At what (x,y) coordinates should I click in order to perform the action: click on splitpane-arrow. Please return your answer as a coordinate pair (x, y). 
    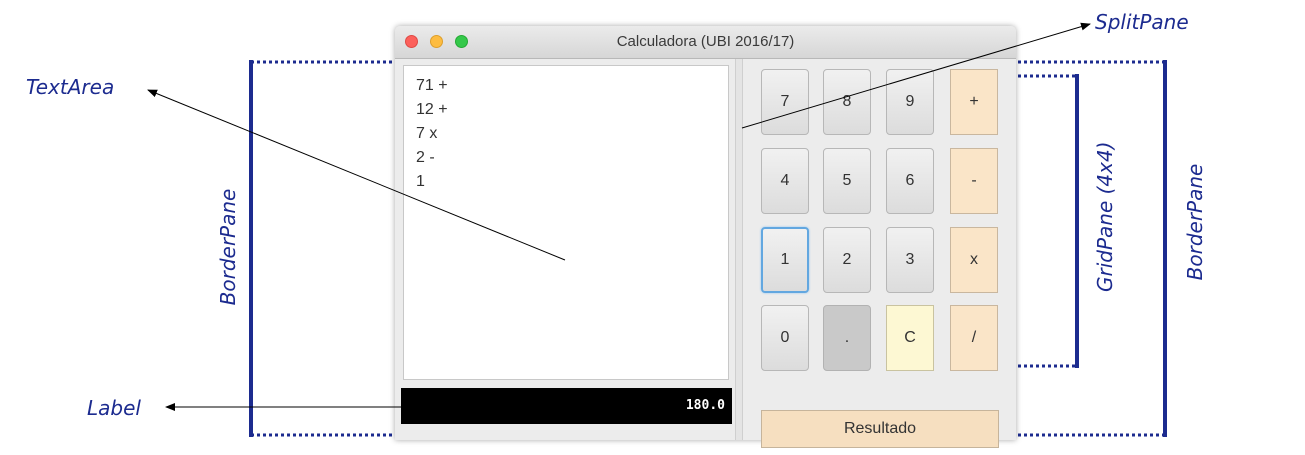
    Looking at the image, I should click on (916, 75).